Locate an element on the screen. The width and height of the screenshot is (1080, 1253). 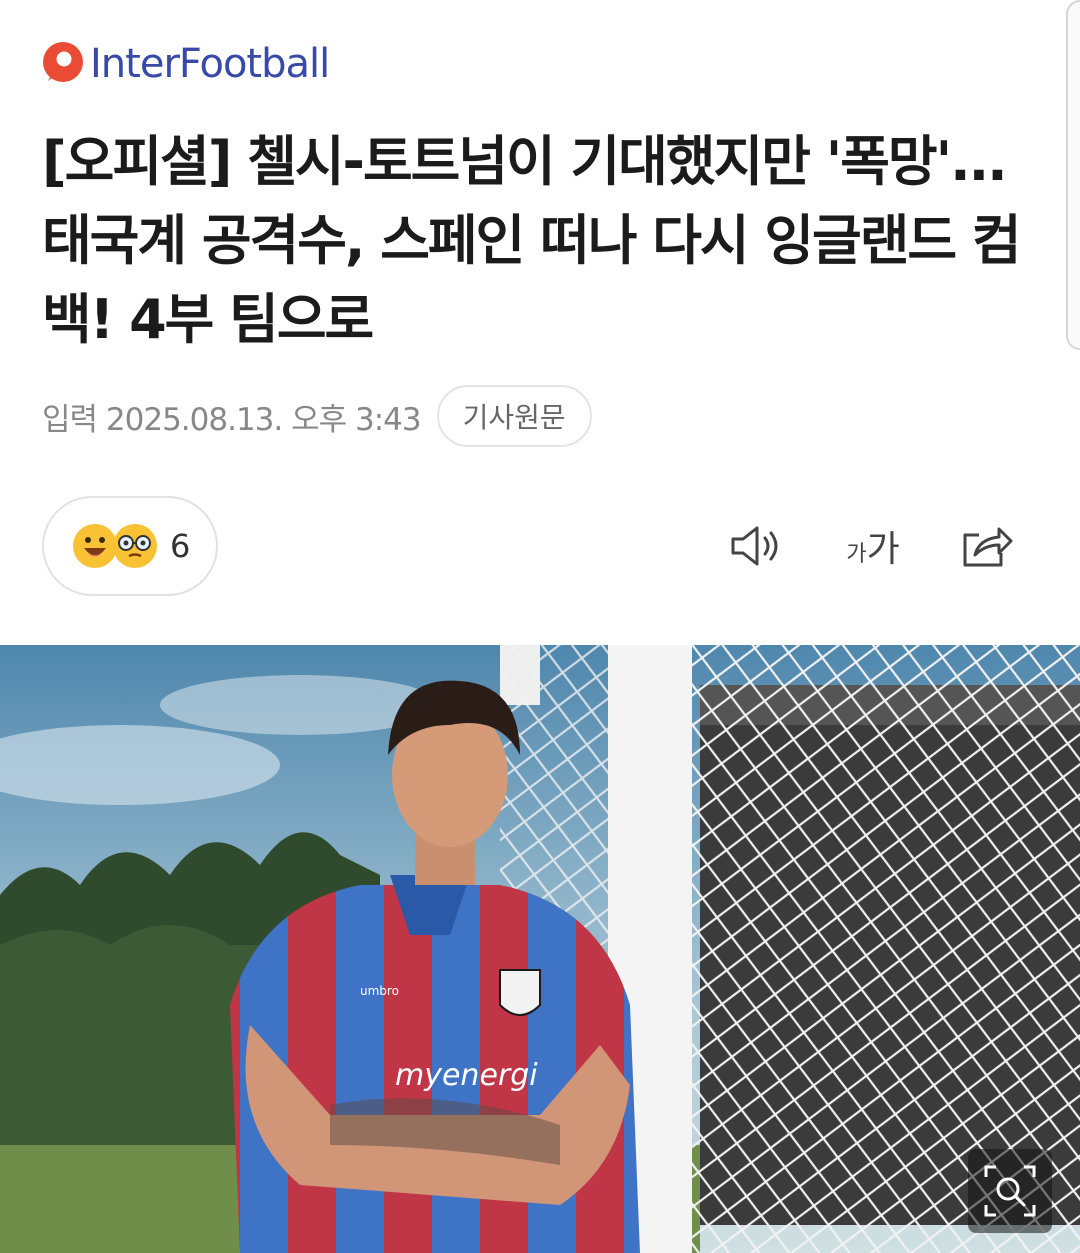
kit-brand: umbro is located at coordinates (379, 991).